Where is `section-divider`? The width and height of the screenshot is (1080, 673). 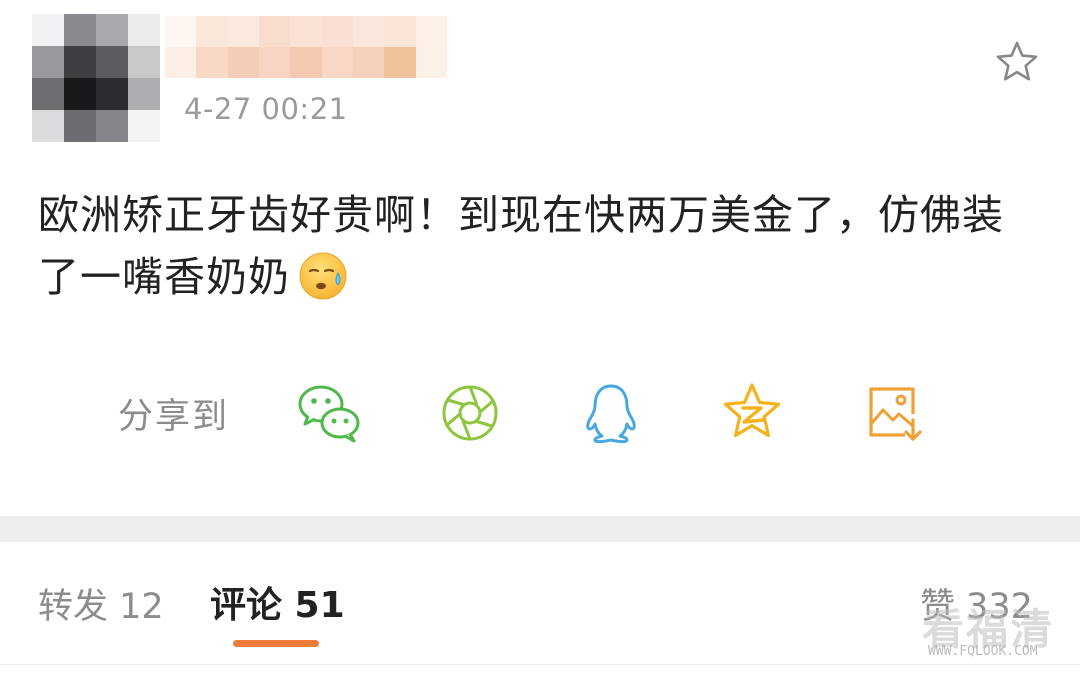
section-divider is located at coordinates (540, 529).